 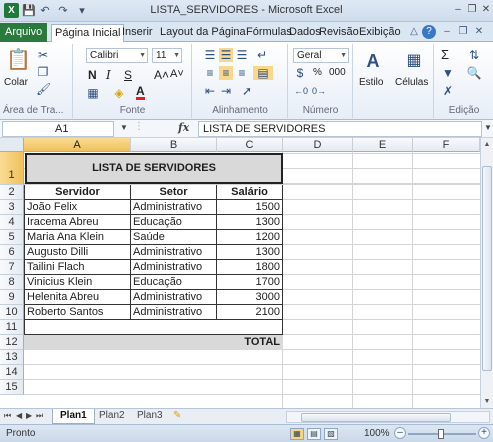 What do you see at coordinates (174, 312) in the screenshot?
I see `table-cell-setor: Administrativo` at bounding box center [174, 312].